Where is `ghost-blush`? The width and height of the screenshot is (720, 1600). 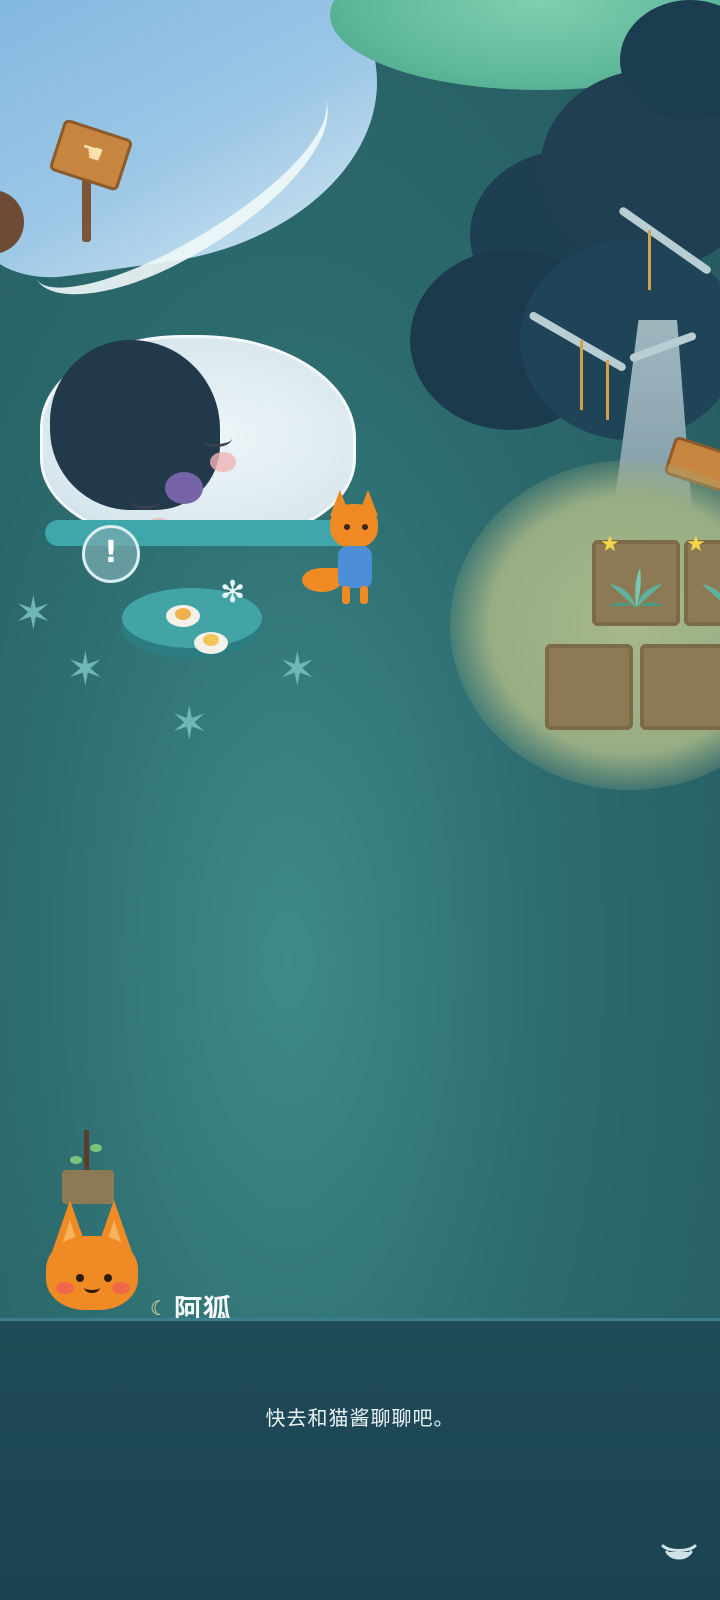
ghost-blush is located at coordinates (223, 462).